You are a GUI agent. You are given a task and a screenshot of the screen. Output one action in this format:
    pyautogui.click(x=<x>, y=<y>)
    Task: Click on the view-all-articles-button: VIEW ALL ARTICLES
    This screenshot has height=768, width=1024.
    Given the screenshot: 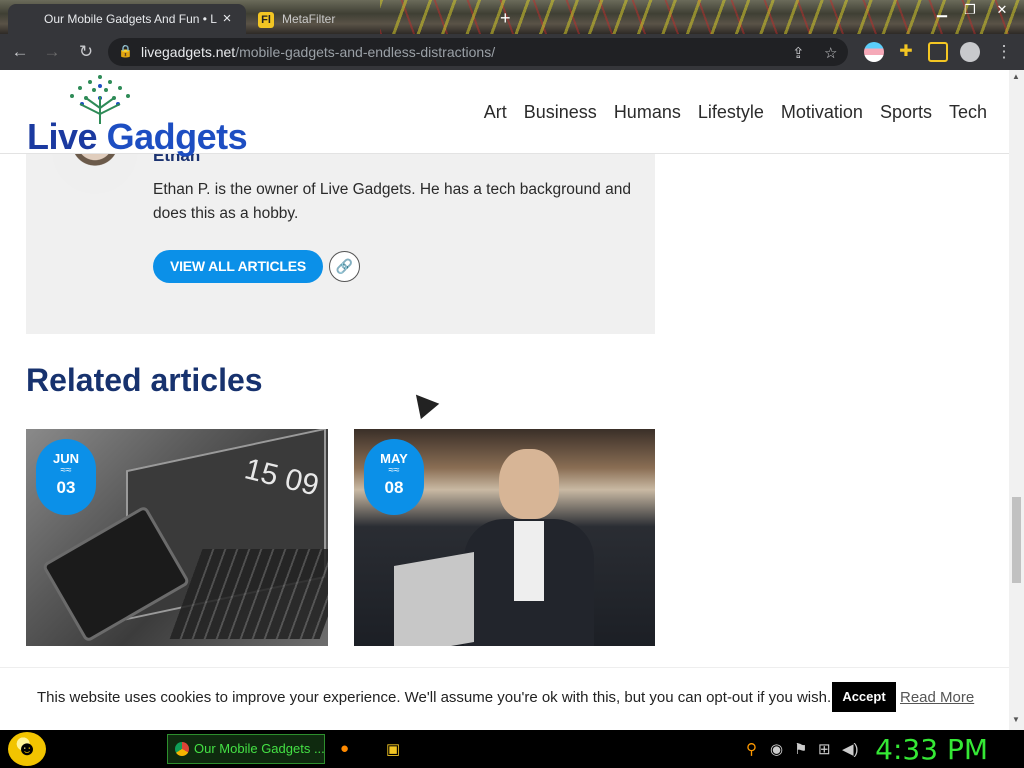 What is the action you would take?
    pyautogui.click(x=238, y=266)
    